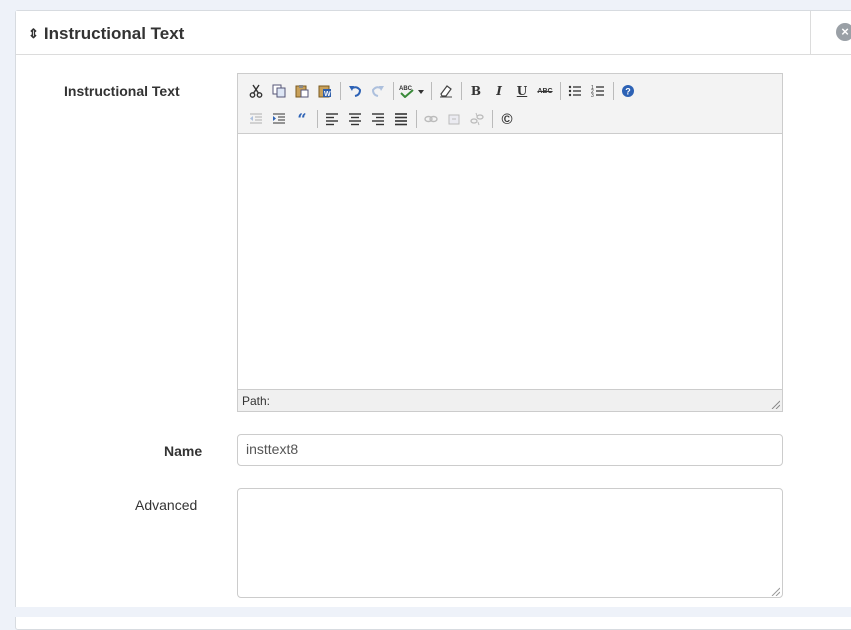 The width and height of the screenshot is (851, 630). I want to click on panel-header: ⇕ Instructional Text ×, so click(433, 33).